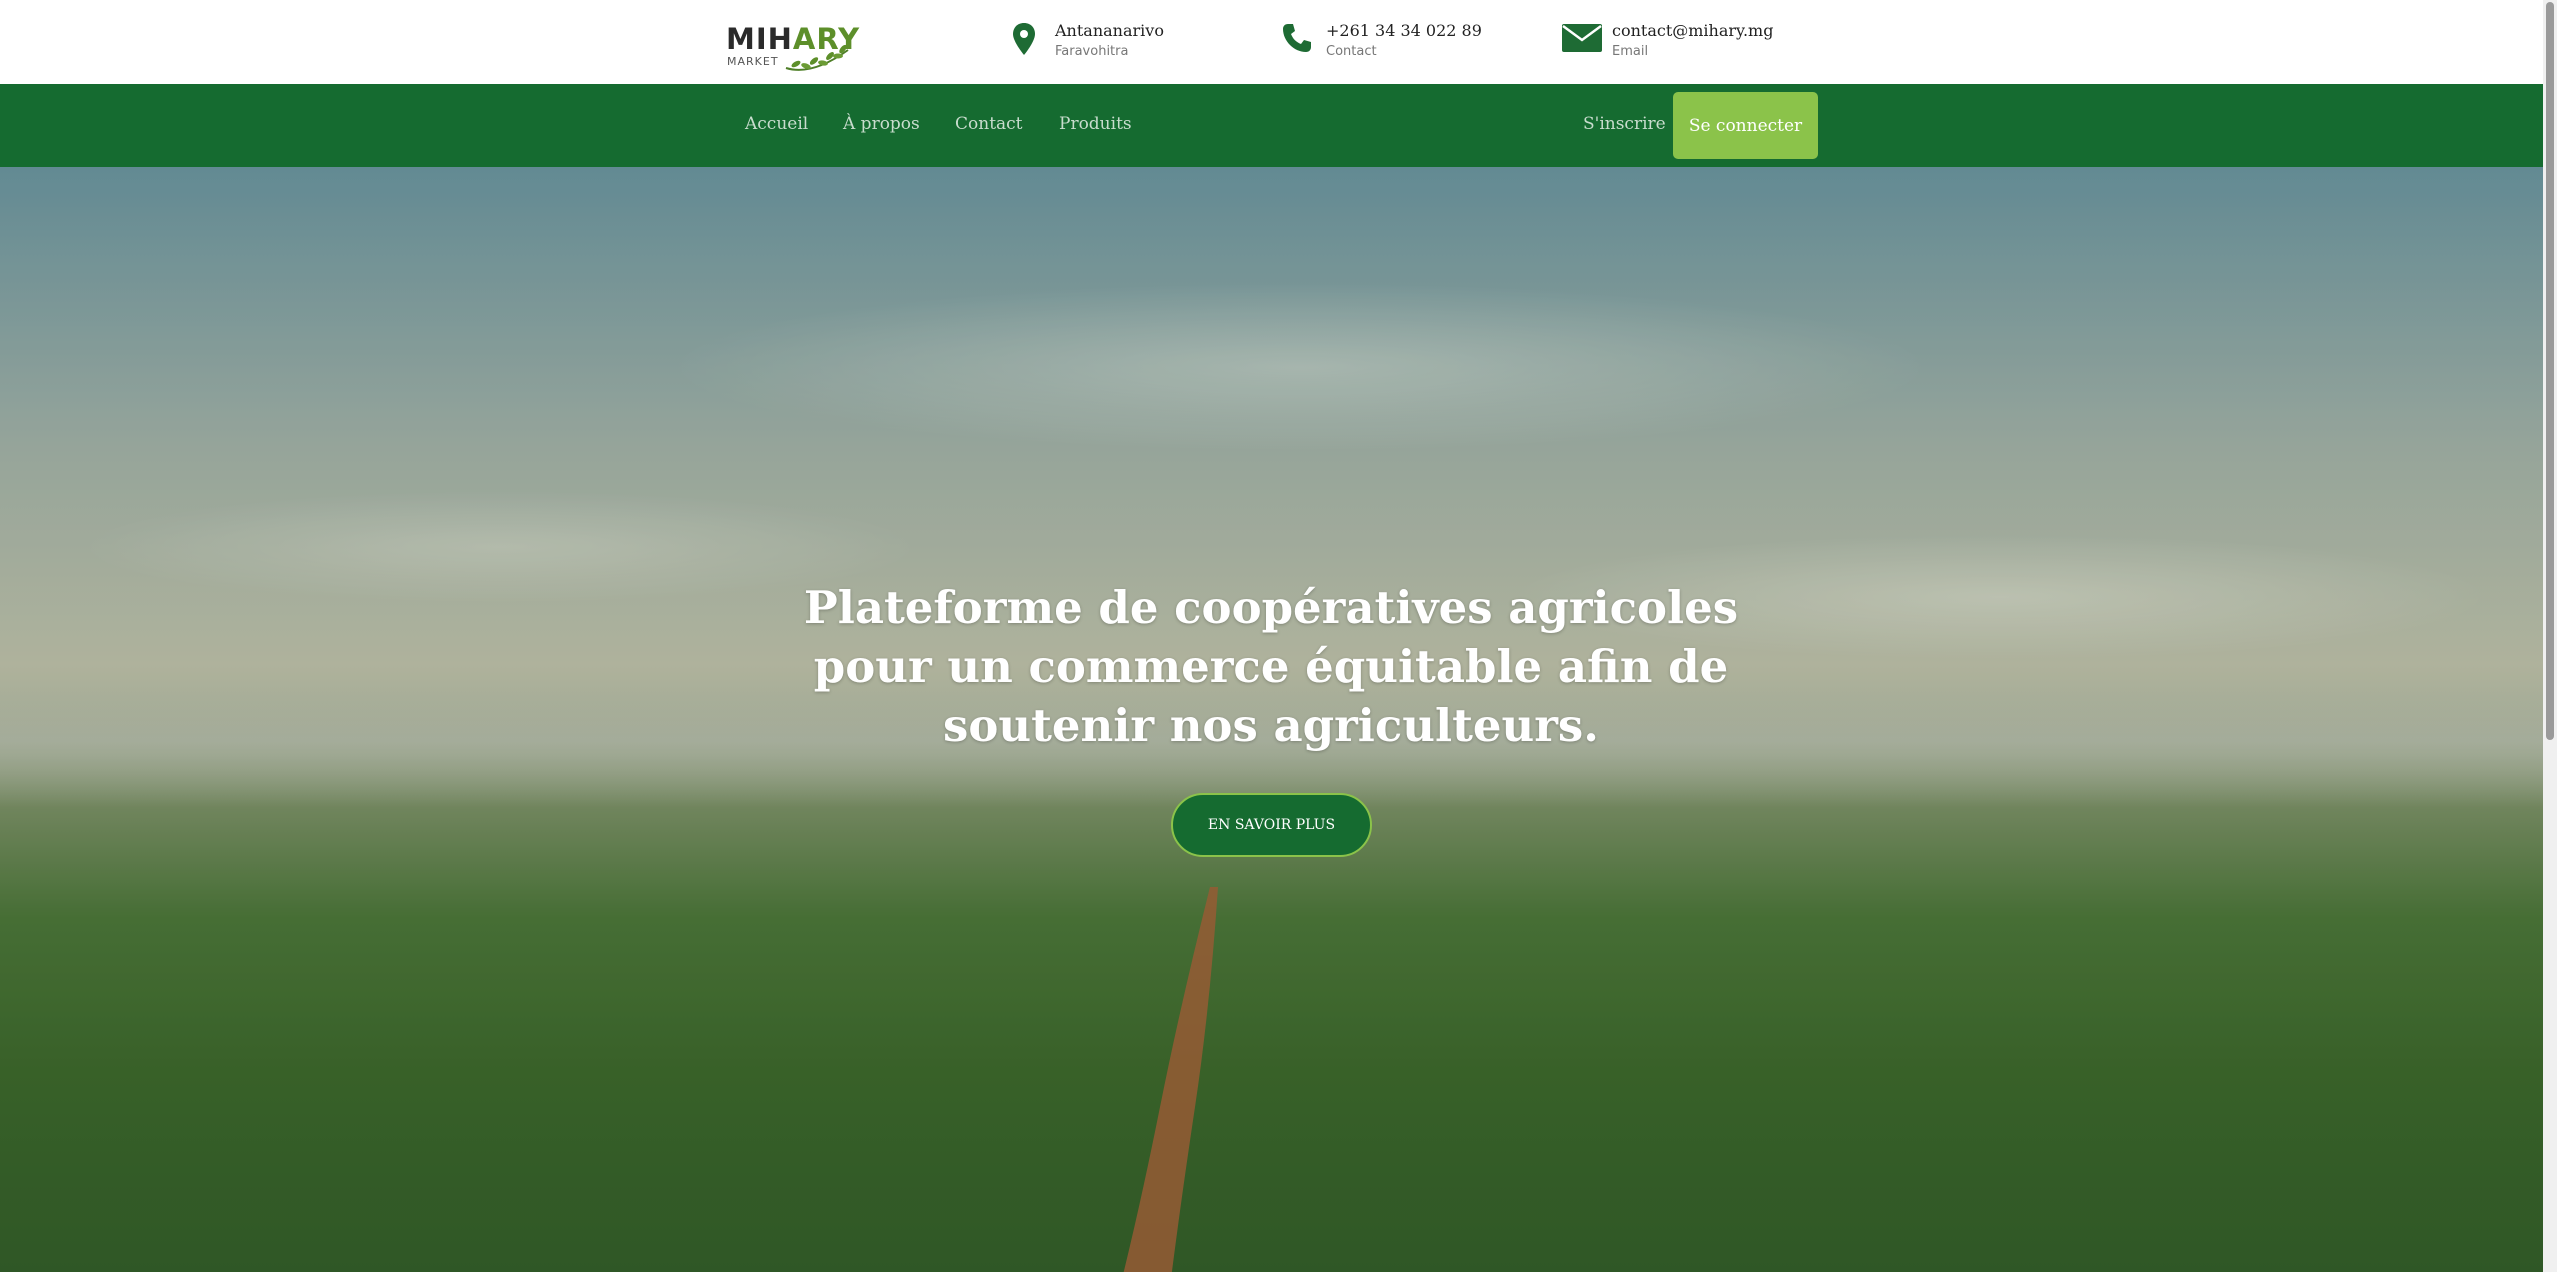 This screenshot has height=1272, width=2557. Describe the element at coordinates (1745, 125) in the screenshot. I see `login-button: Se connecter` at that location.